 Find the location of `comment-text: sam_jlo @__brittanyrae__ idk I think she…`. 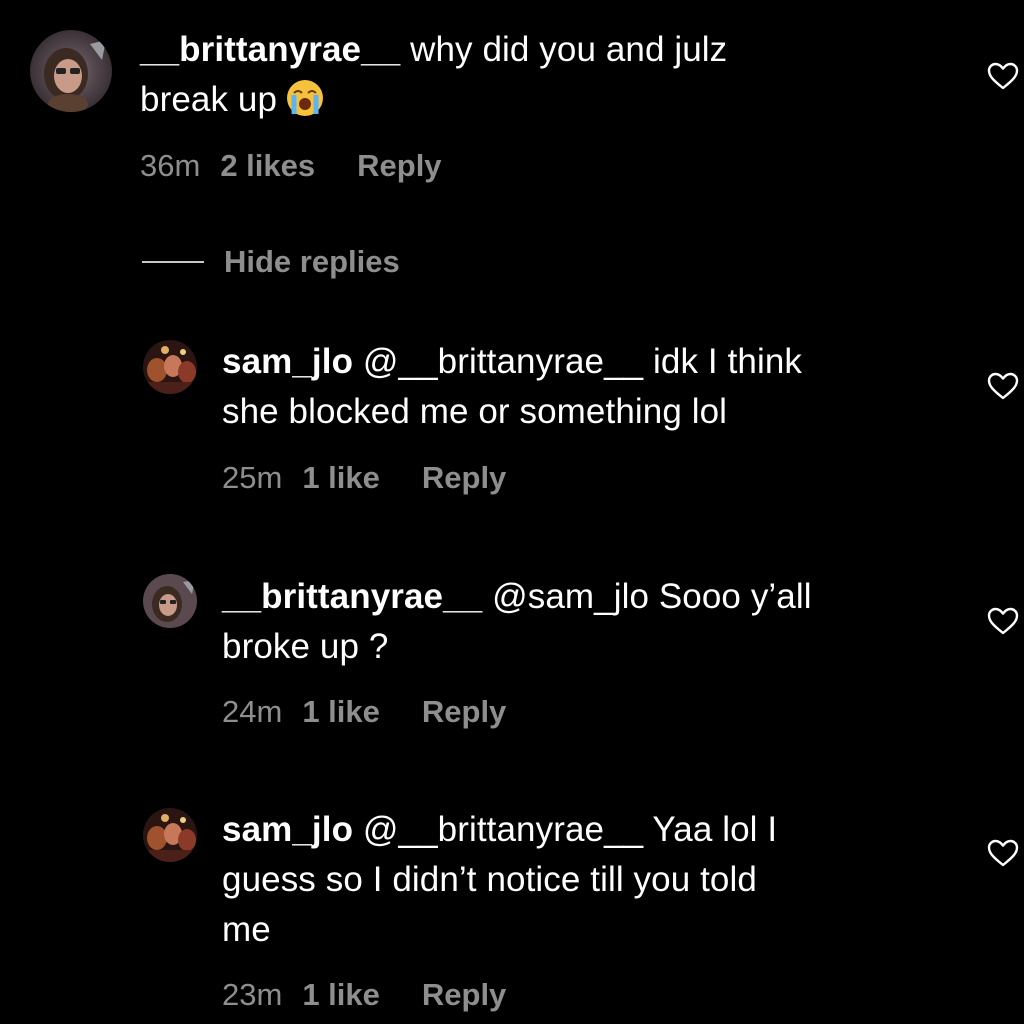

comment-text: sam_jlo @__brittanyrae__ idk I think she… is located at coordinates (597, 387).